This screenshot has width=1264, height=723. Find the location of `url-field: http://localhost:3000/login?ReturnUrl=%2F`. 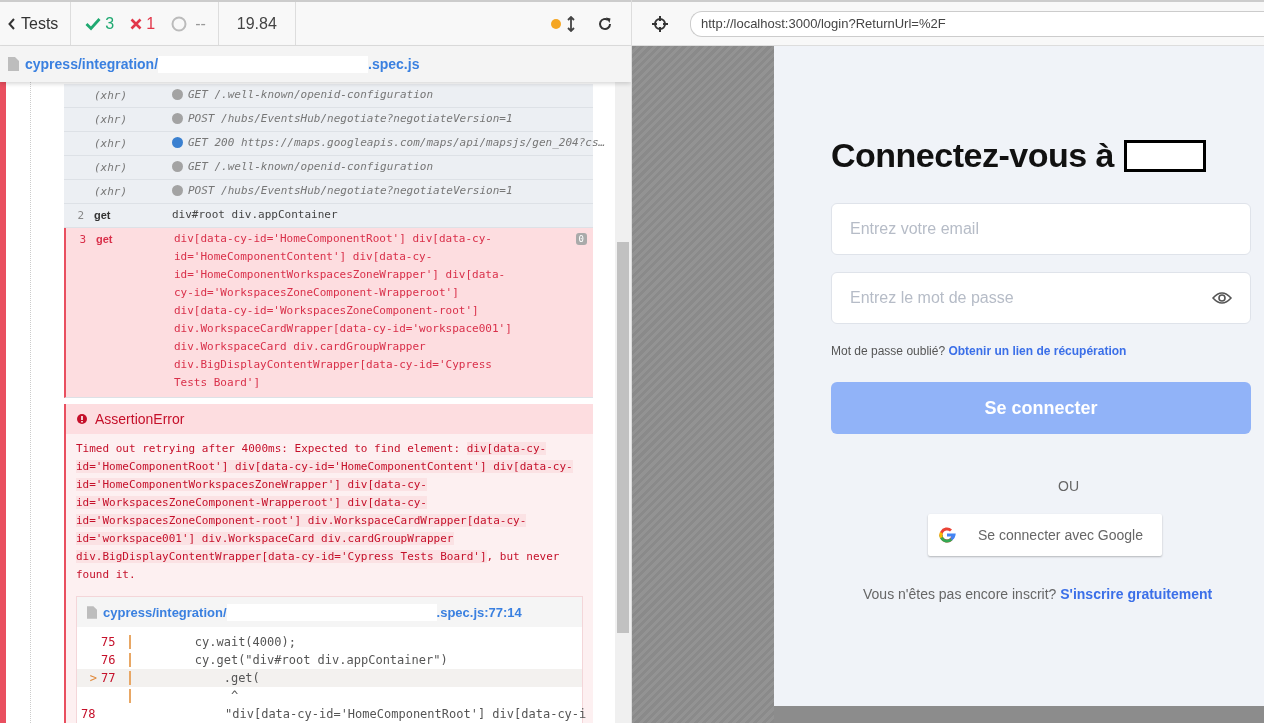

url-field: http://localhost:3000/login?ReturnUrl=%2F is located at coordinates (977, 23).